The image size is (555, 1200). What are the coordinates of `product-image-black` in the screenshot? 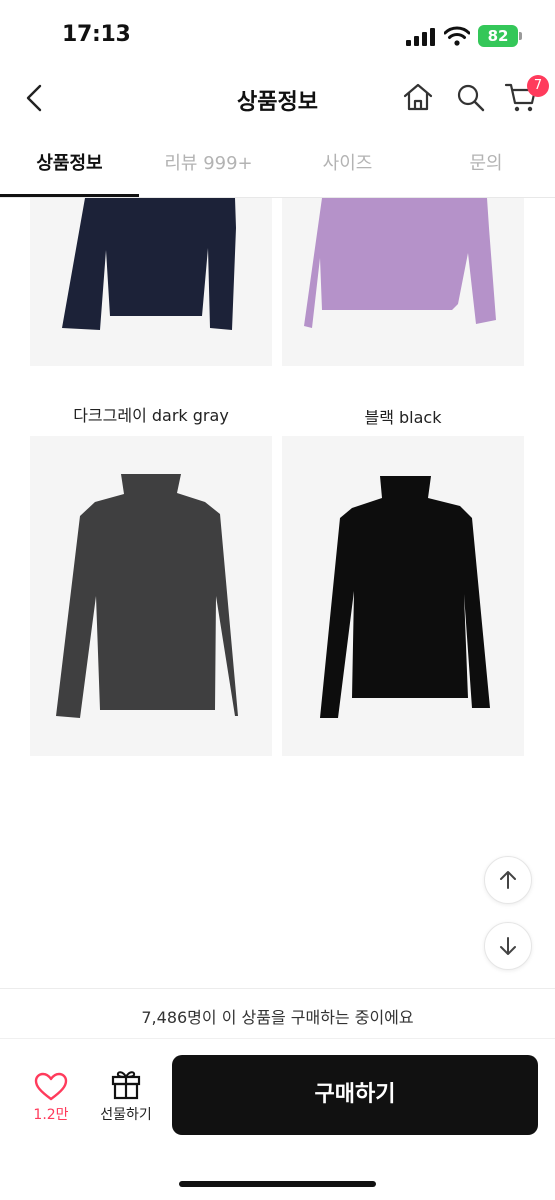 It's located at (403, 596).